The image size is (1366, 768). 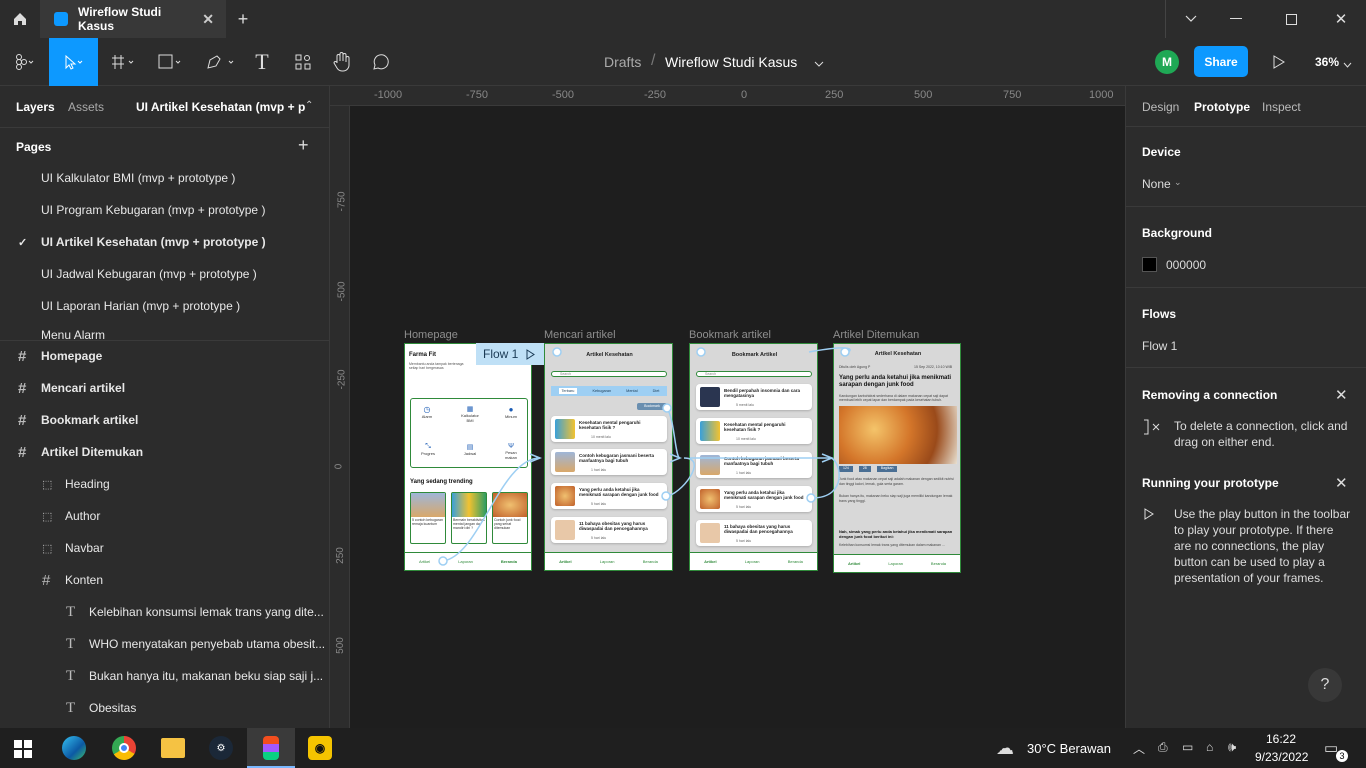 I want to click on page-item: UI Jadwal Kebugaran (mvp + prototype ), so click(x=164, y=274).